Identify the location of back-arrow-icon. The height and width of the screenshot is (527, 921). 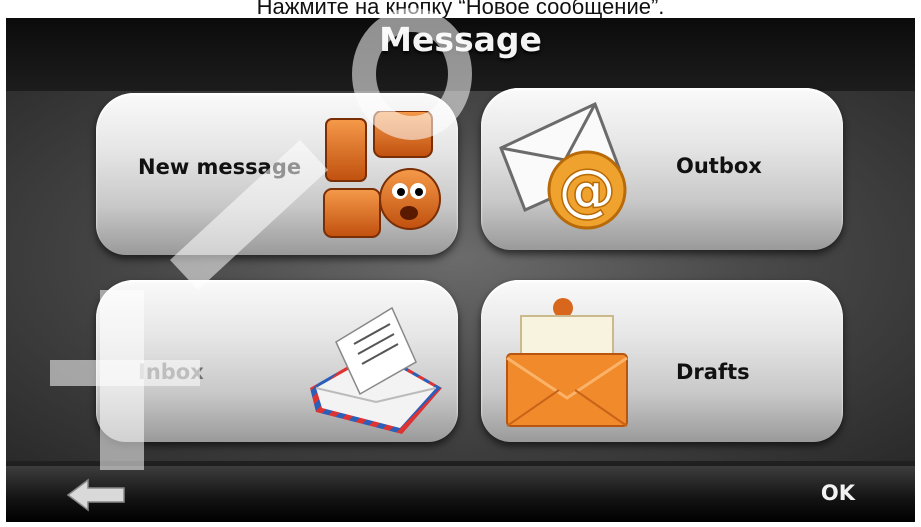
(96, 495).